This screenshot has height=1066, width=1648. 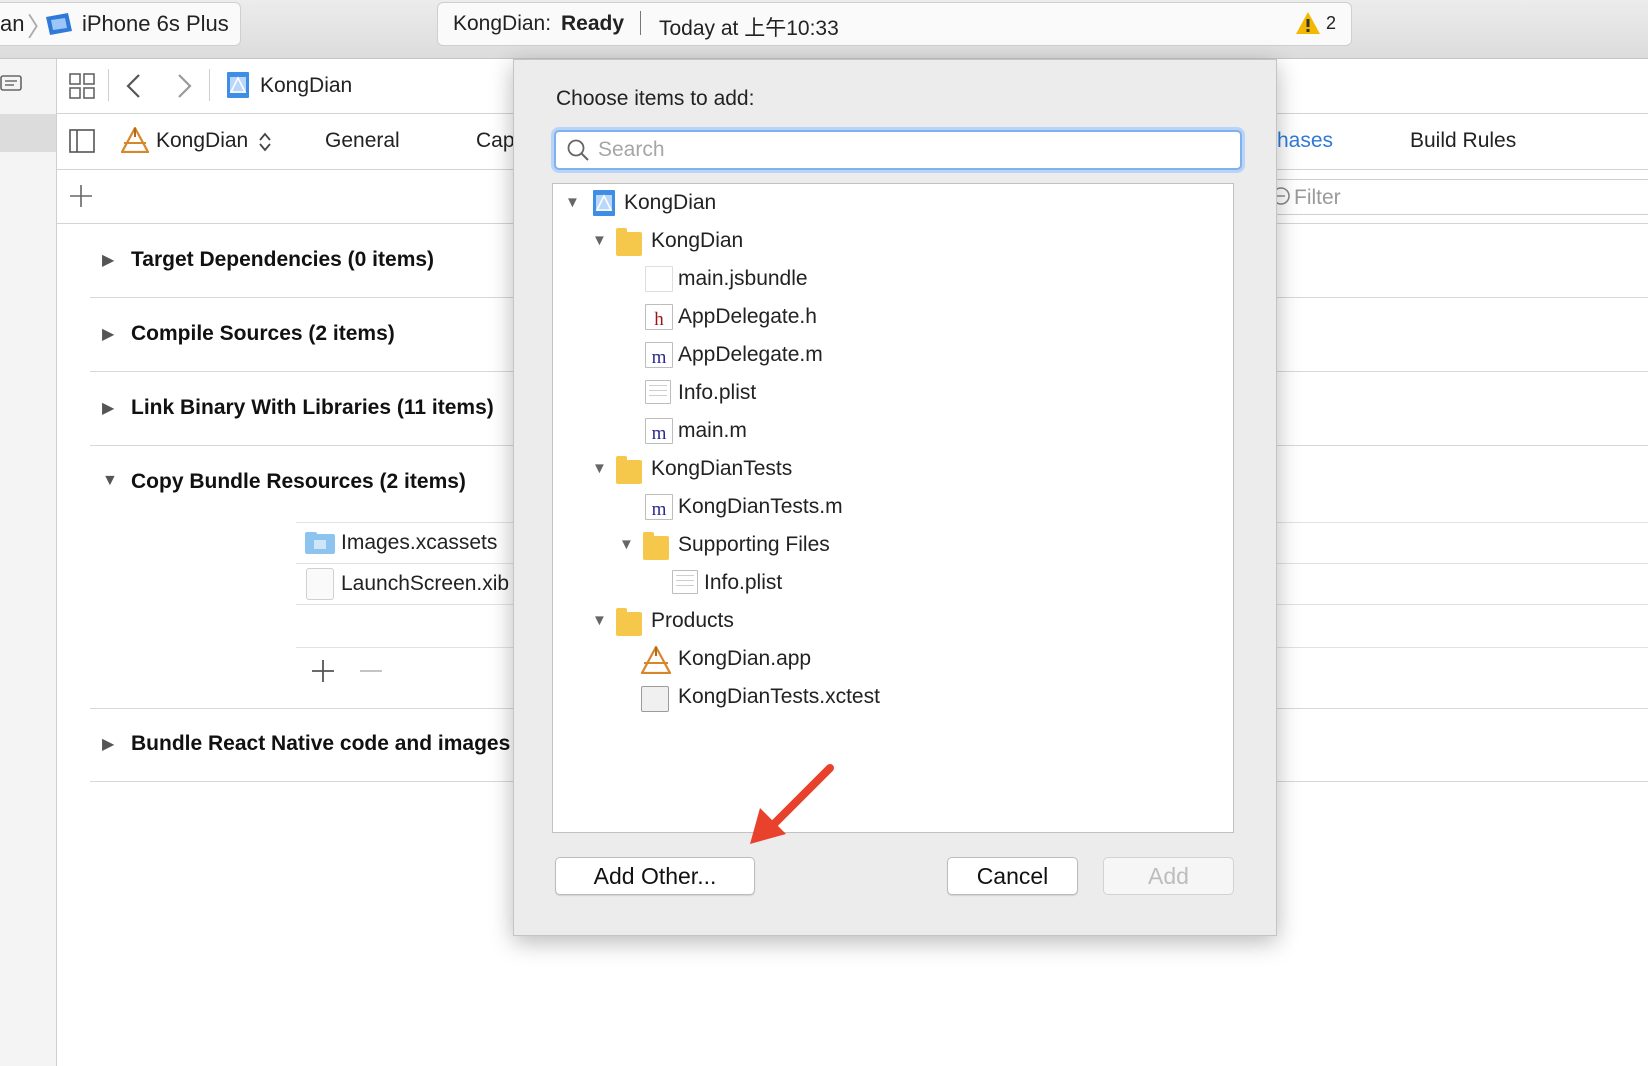 What do you see at coordinates (749, 28) in the screenshot?
I see `status-time: Today at 上午10:33` at bounding box center [749, 28].